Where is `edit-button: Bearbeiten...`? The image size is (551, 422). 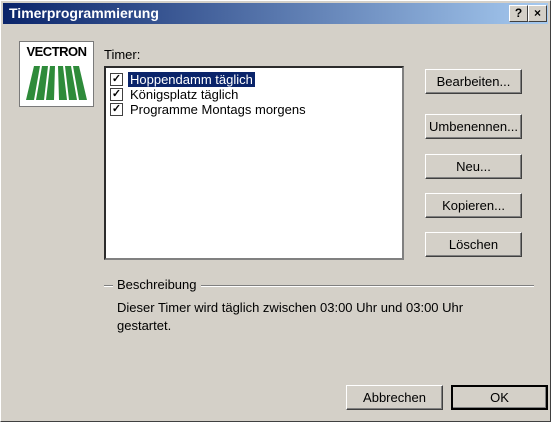 edit-button: Bearbeiten... is located at coordinates (473, 81).